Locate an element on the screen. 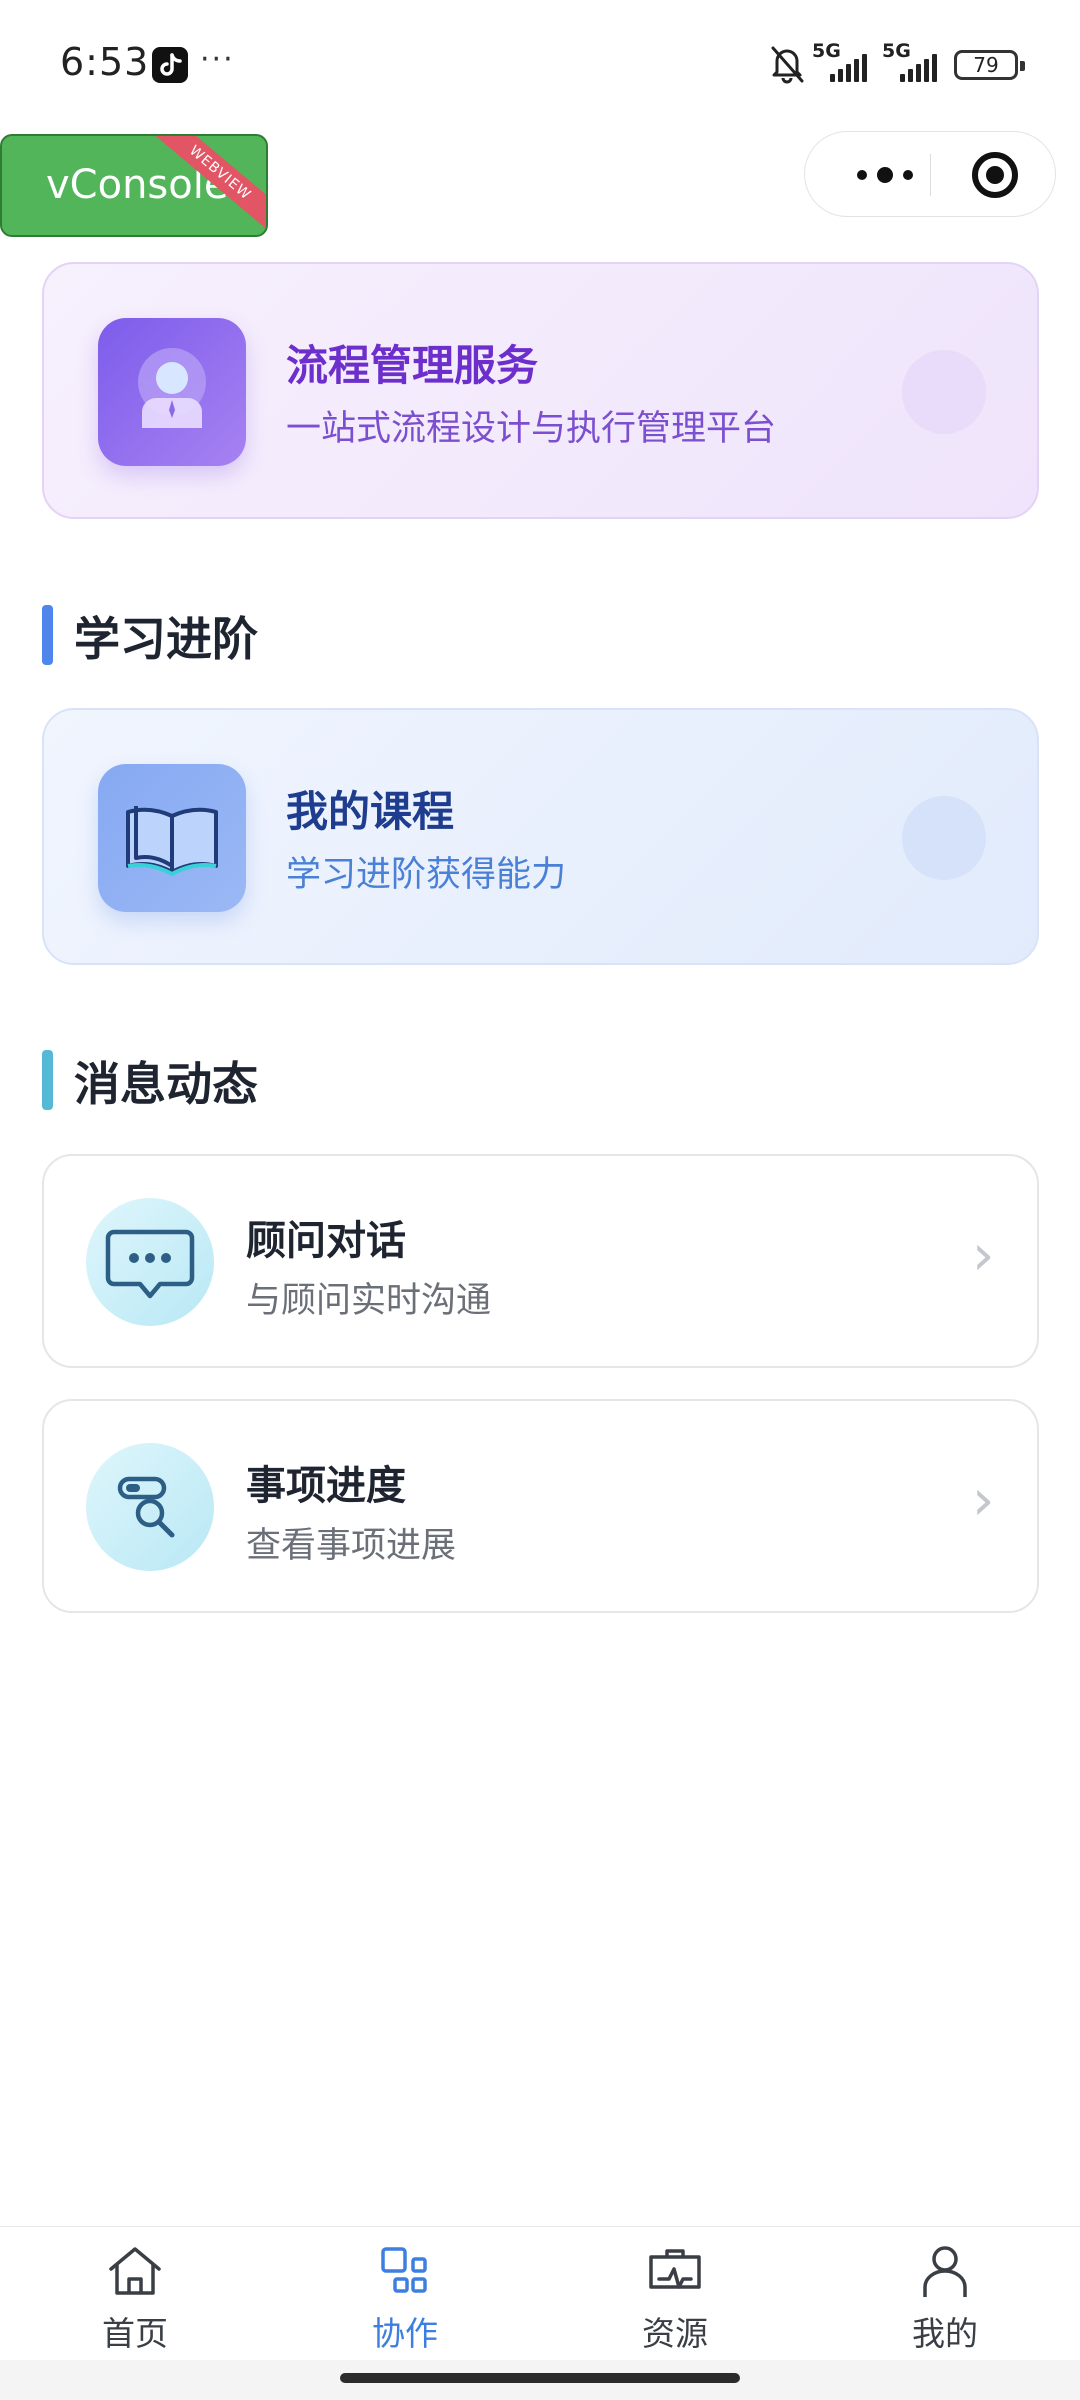  tab-mine-label: 我的 is located at coordinates (945, 2333).